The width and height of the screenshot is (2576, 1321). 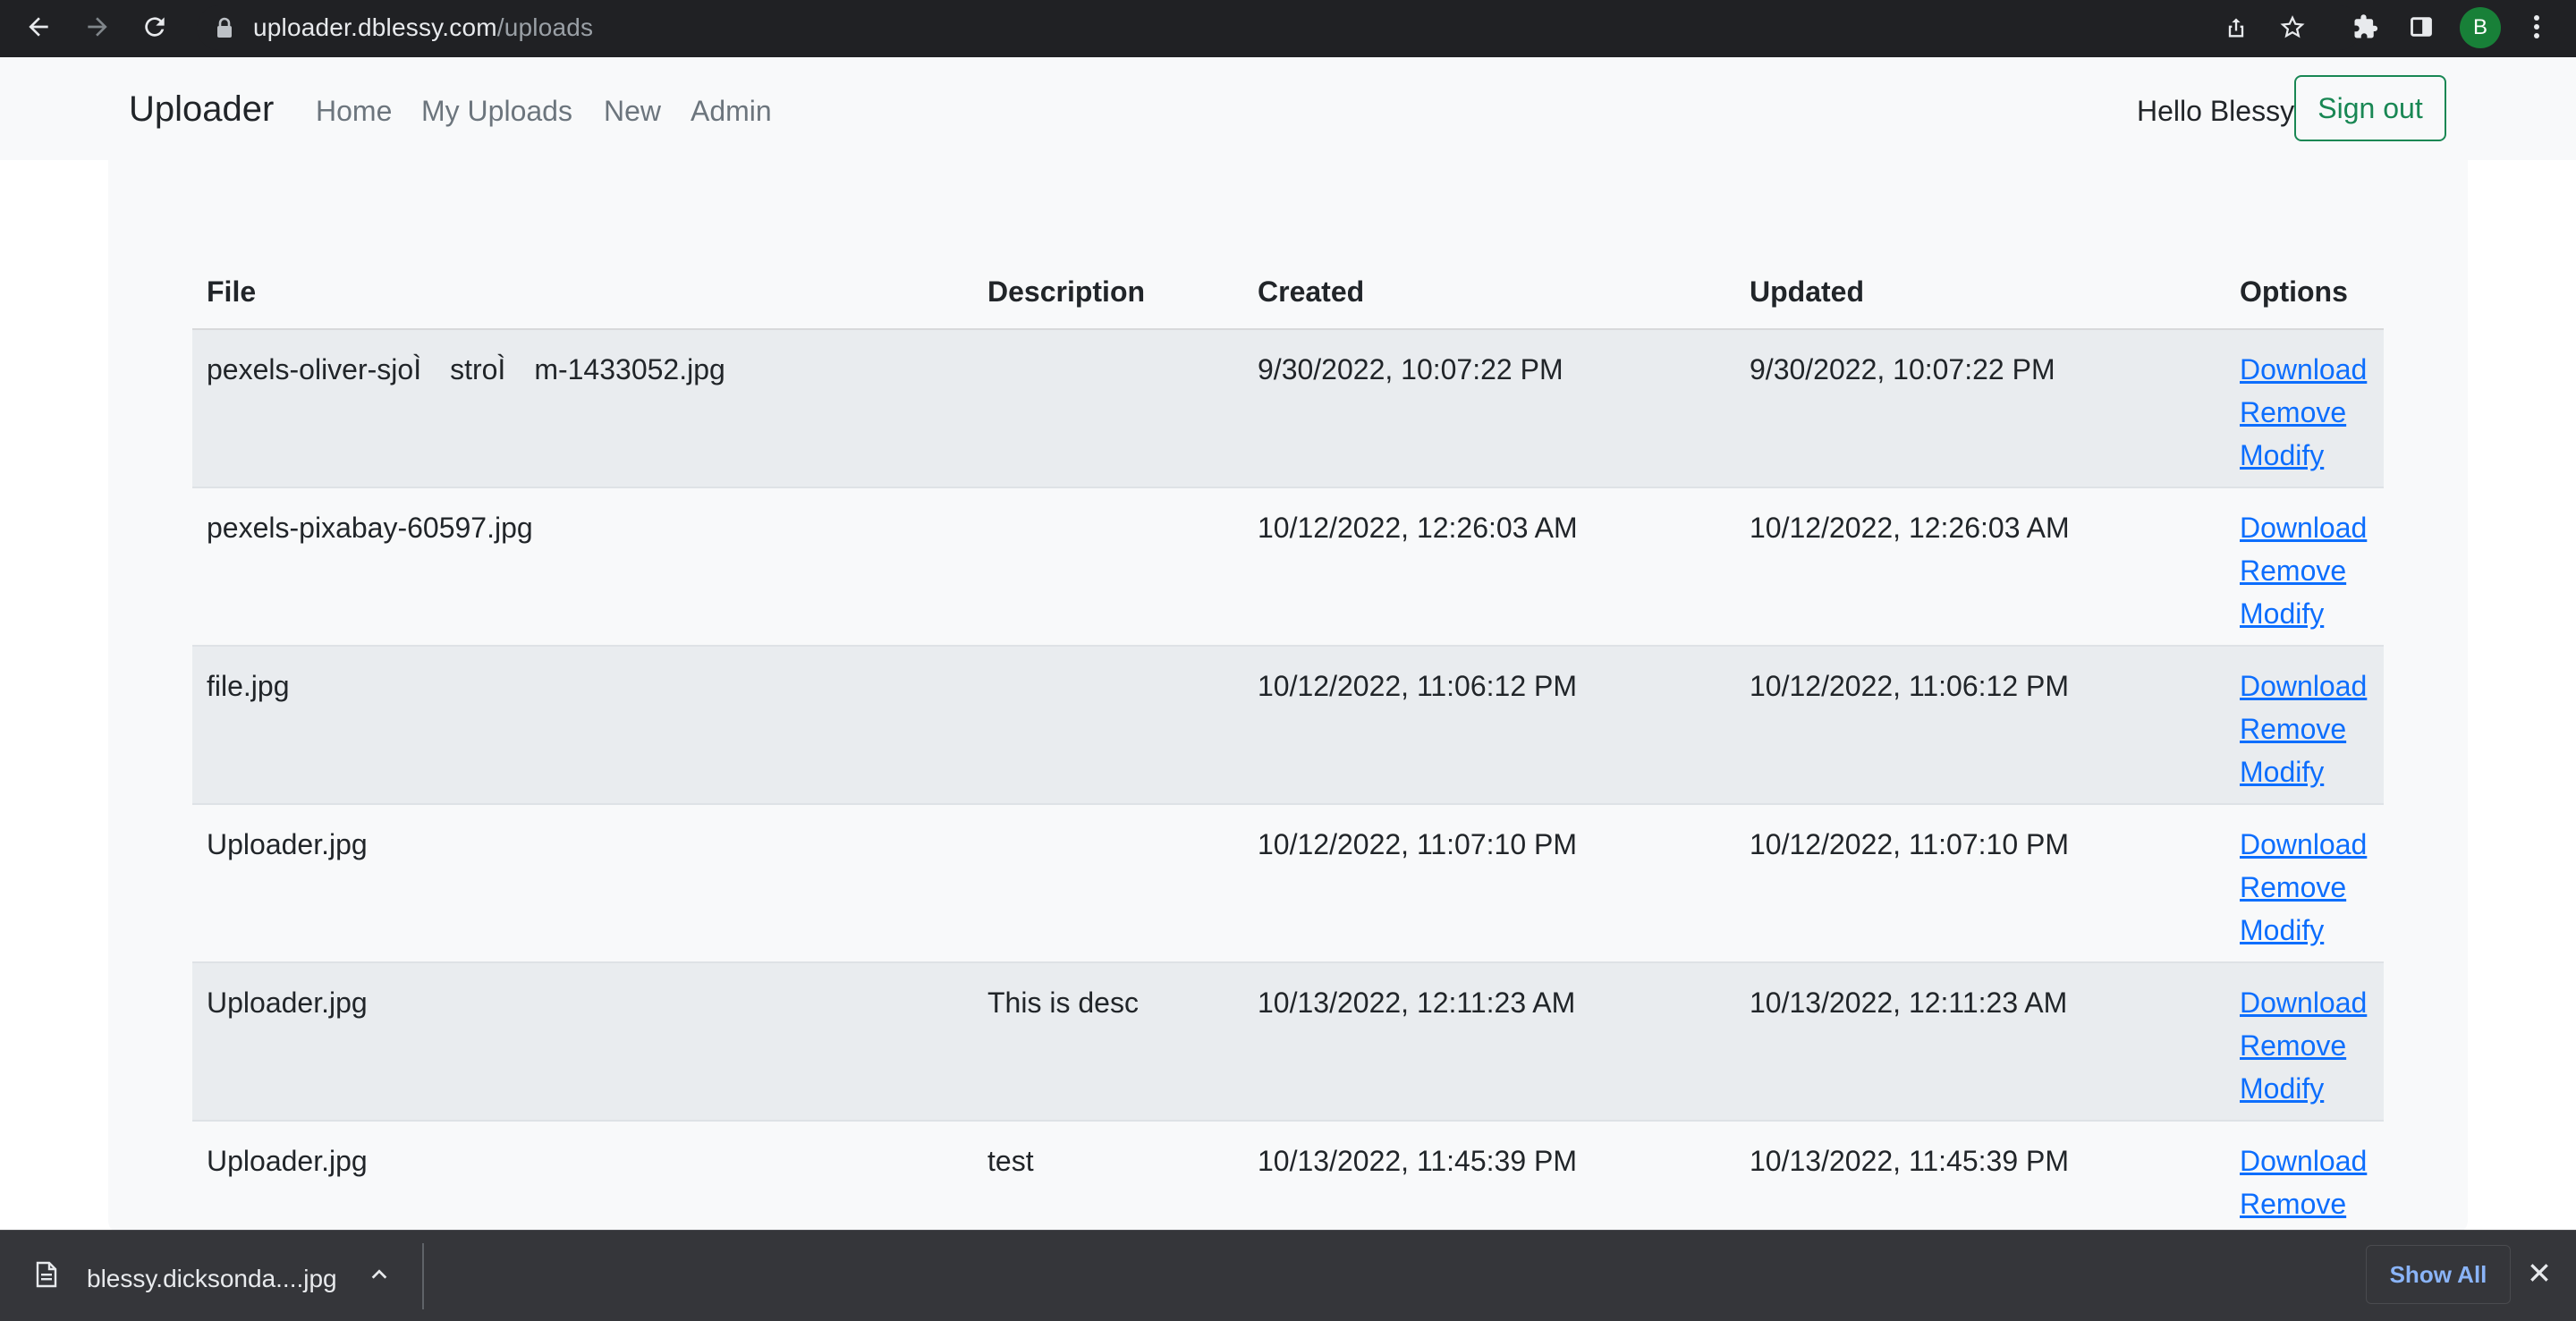 What do you see at coordinates (354, 111) in the screenshot?
I see `nav-link-home: Home` at bounding box center [354, 111].